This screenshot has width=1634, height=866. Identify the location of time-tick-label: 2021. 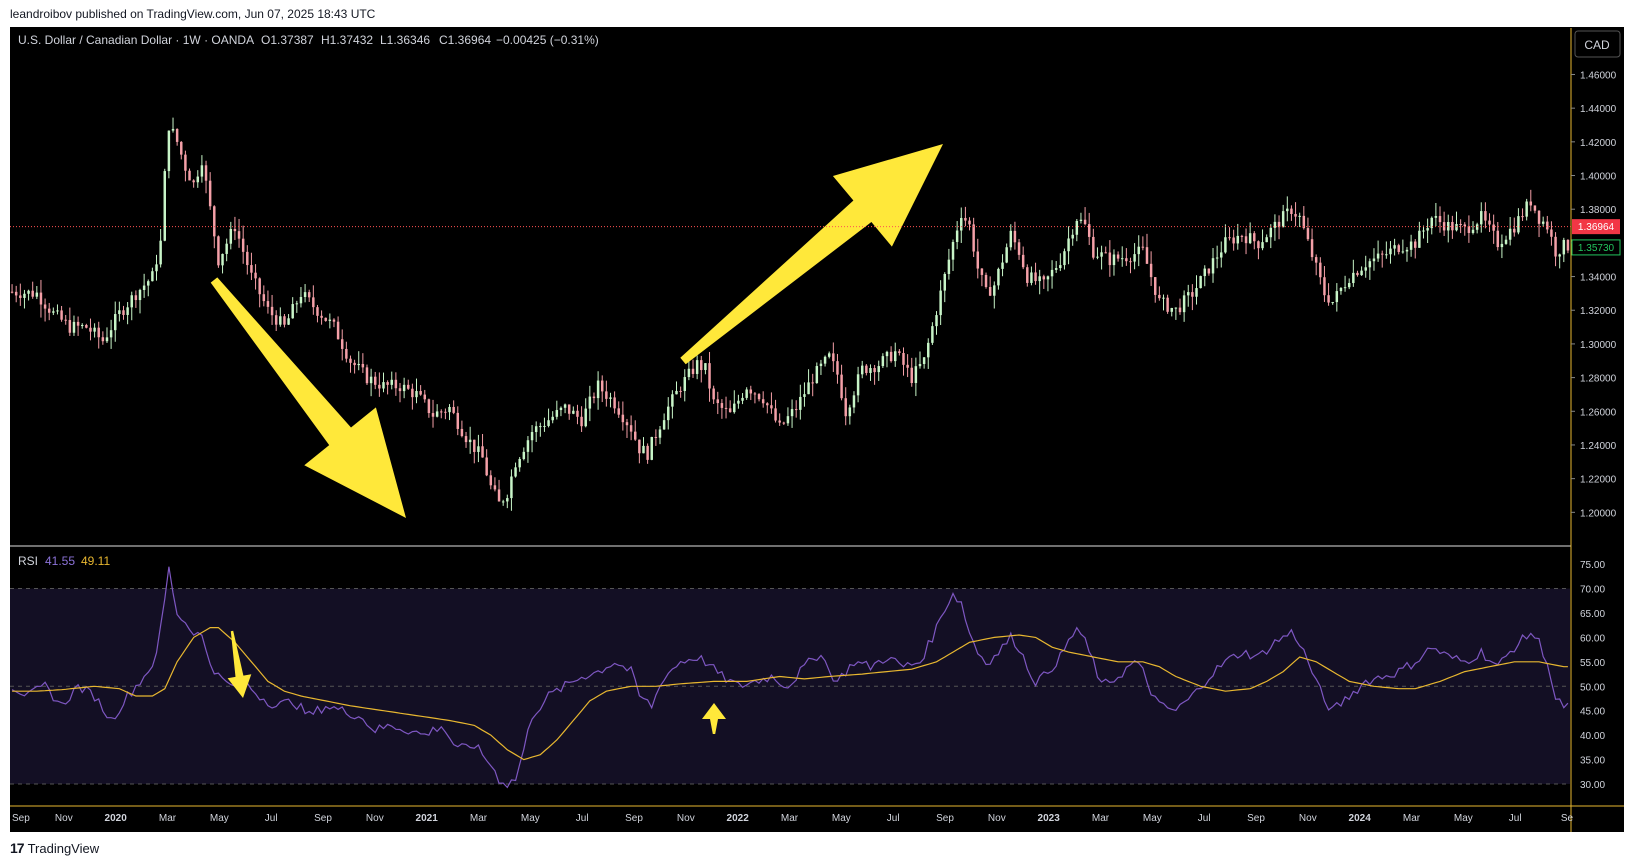
(427, 818).